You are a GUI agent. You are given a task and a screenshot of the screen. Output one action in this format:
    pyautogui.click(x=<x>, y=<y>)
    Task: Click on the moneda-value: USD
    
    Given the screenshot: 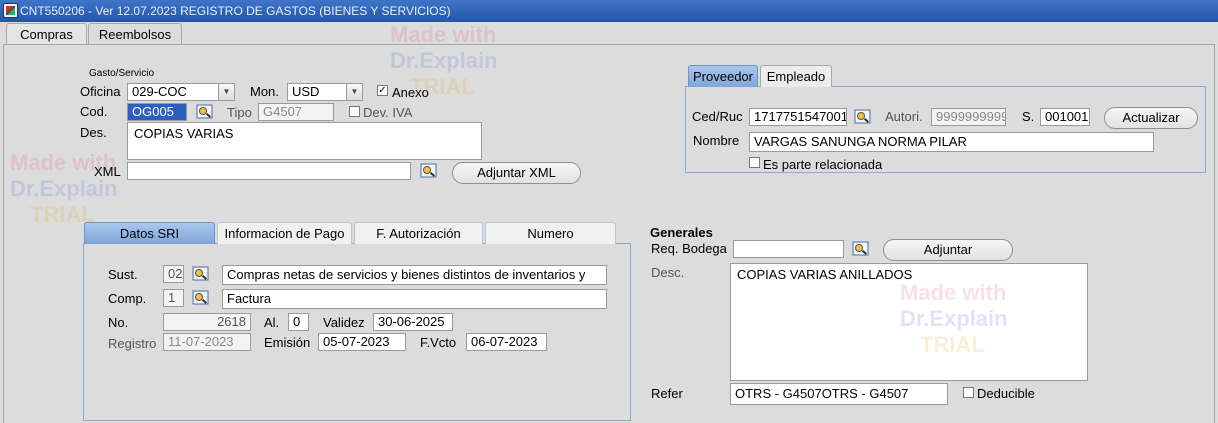 What is the action you would take?
    pyautogui.click(x=306, y=91)
    